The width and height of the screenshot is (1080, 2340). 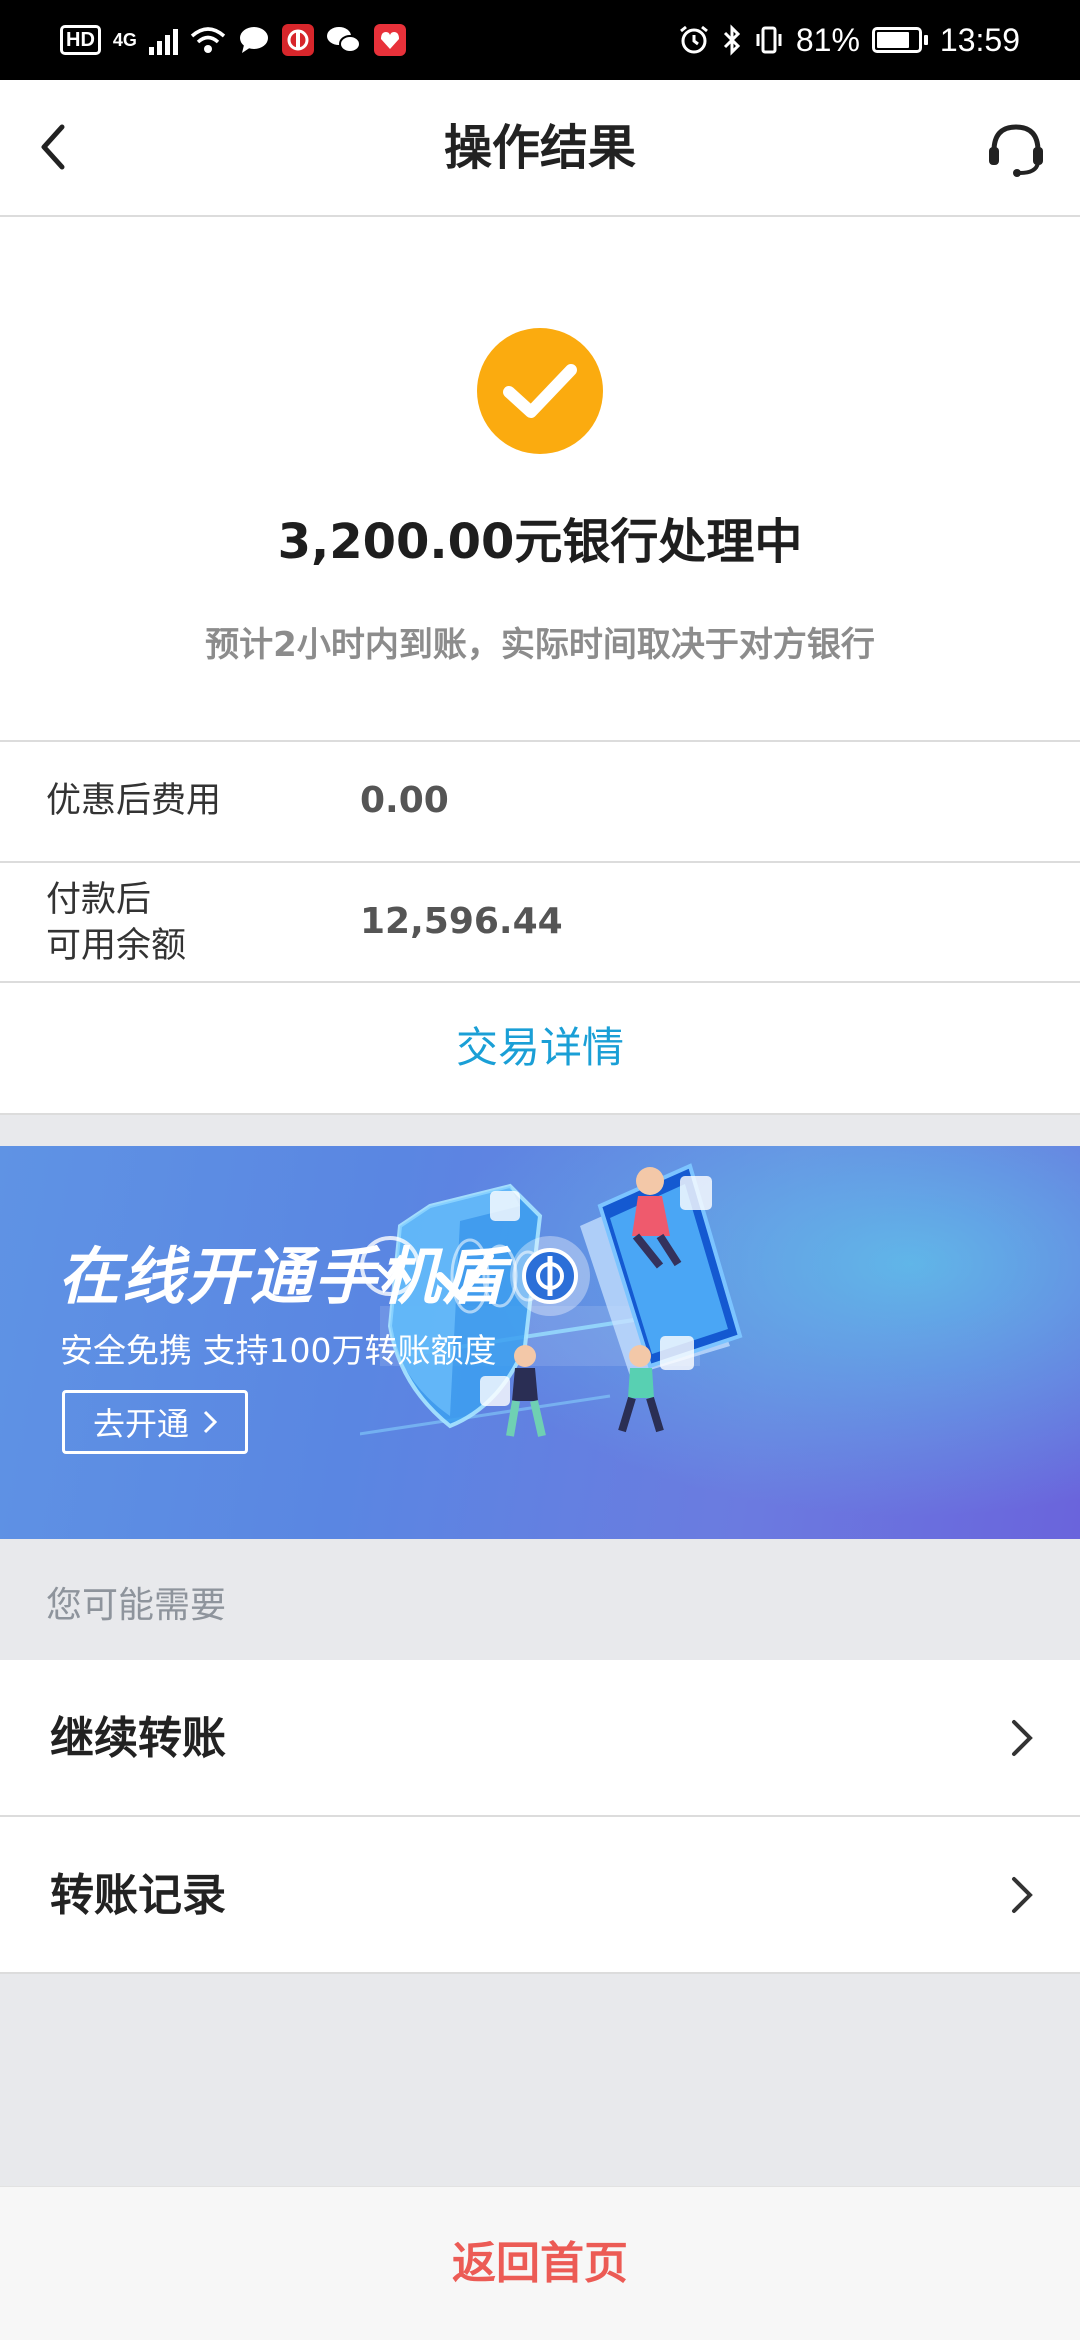 I want to click on alarm-icon, so click(x=693, y=39).